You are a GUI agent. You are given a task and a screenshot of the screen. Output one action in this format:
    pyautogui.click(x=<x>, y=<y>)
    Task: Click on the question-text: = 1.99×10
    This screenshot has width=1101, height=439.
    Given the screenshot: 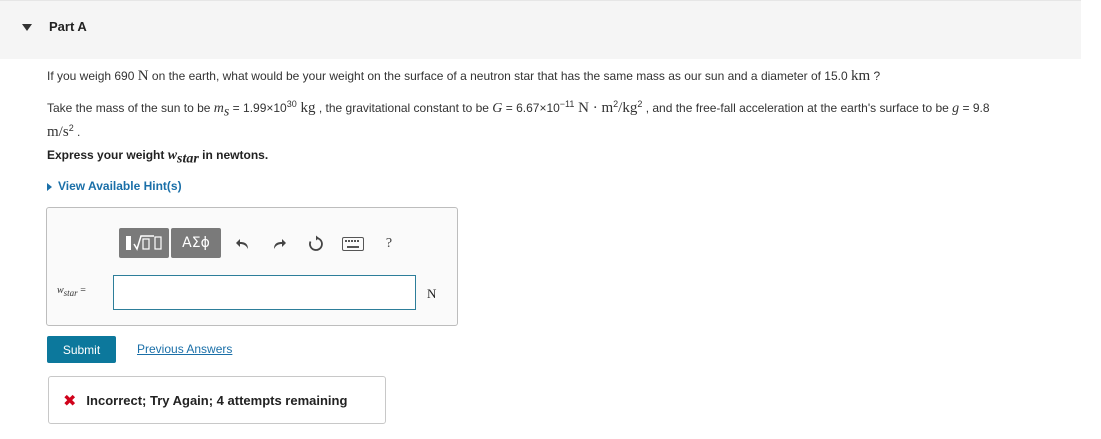 What is the action you would take?
    pyautogui.click(x=258, y=108)
    